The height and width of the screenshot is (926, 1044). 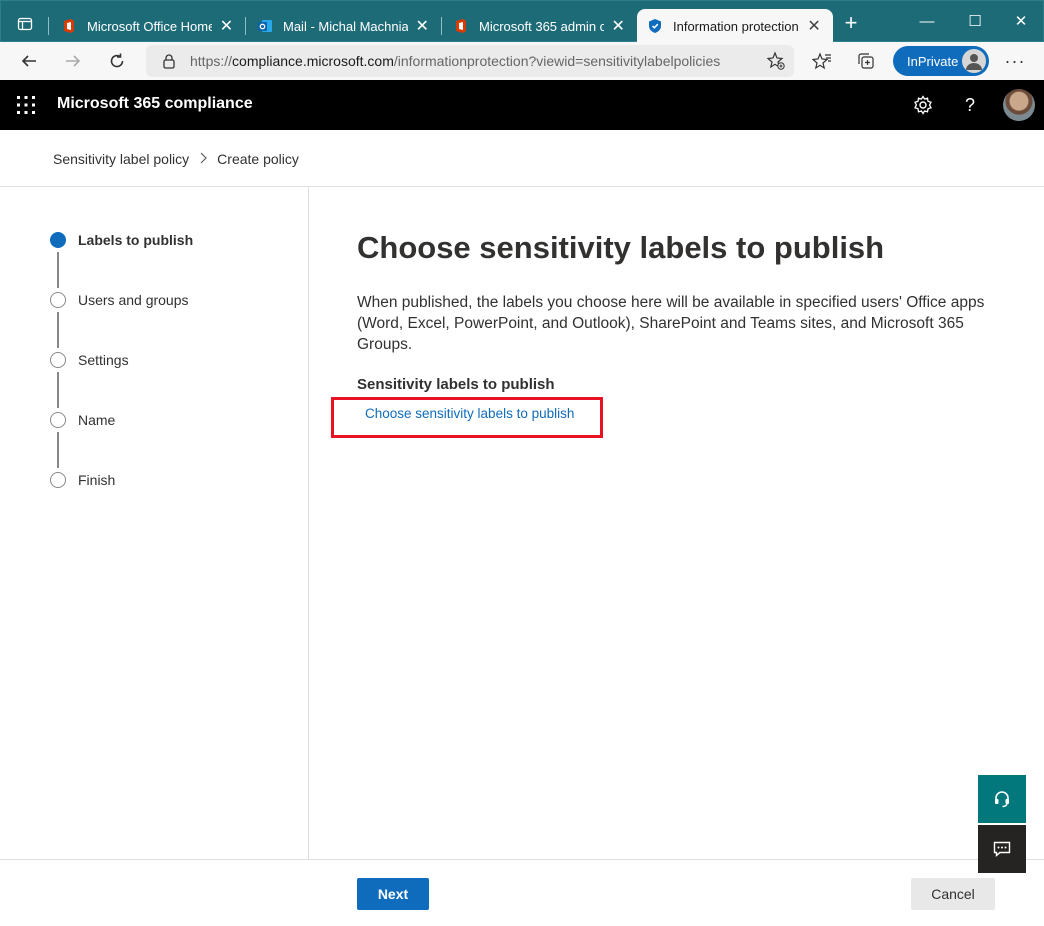 What do you see at coordinates (776, 62) in the screenshot?
I see `add-favorite-icon` at bounding box center [776, 62].